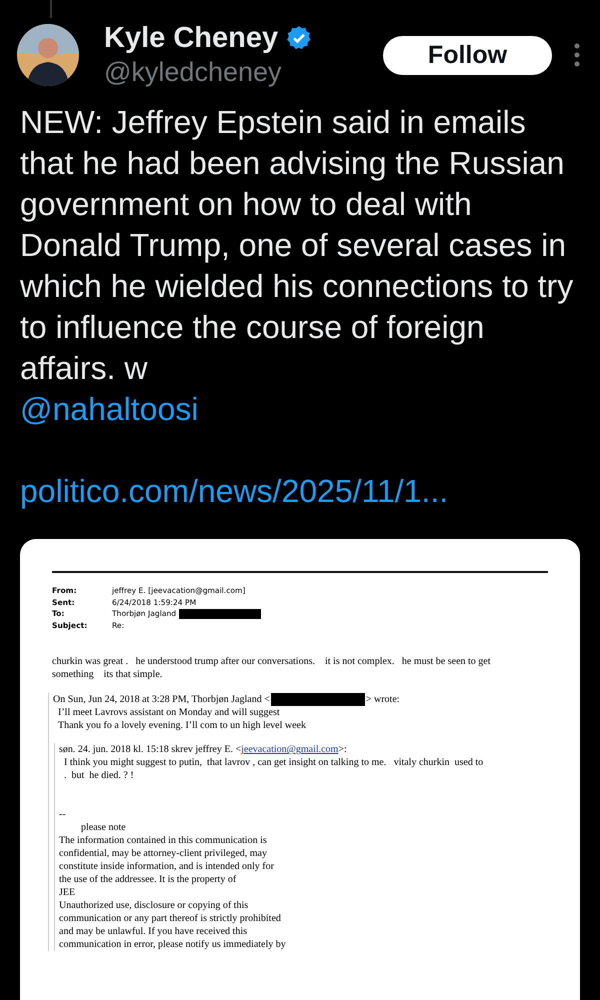  Describe the element at coordinates (67, 893) in the screenshot. I see `email-text: JEE` at that location.